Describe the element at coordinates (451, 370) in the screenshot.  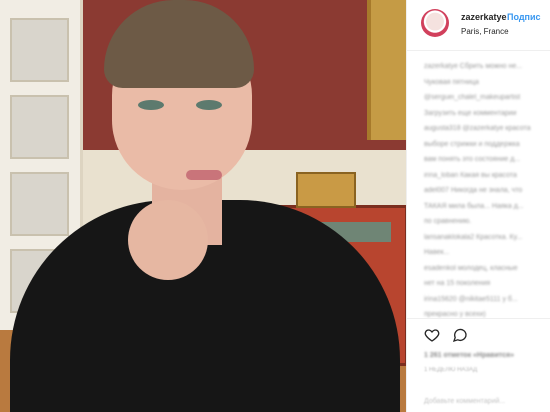
I see `post-time: 1 НЕДЕЛЮ НАЗАД` at that location.